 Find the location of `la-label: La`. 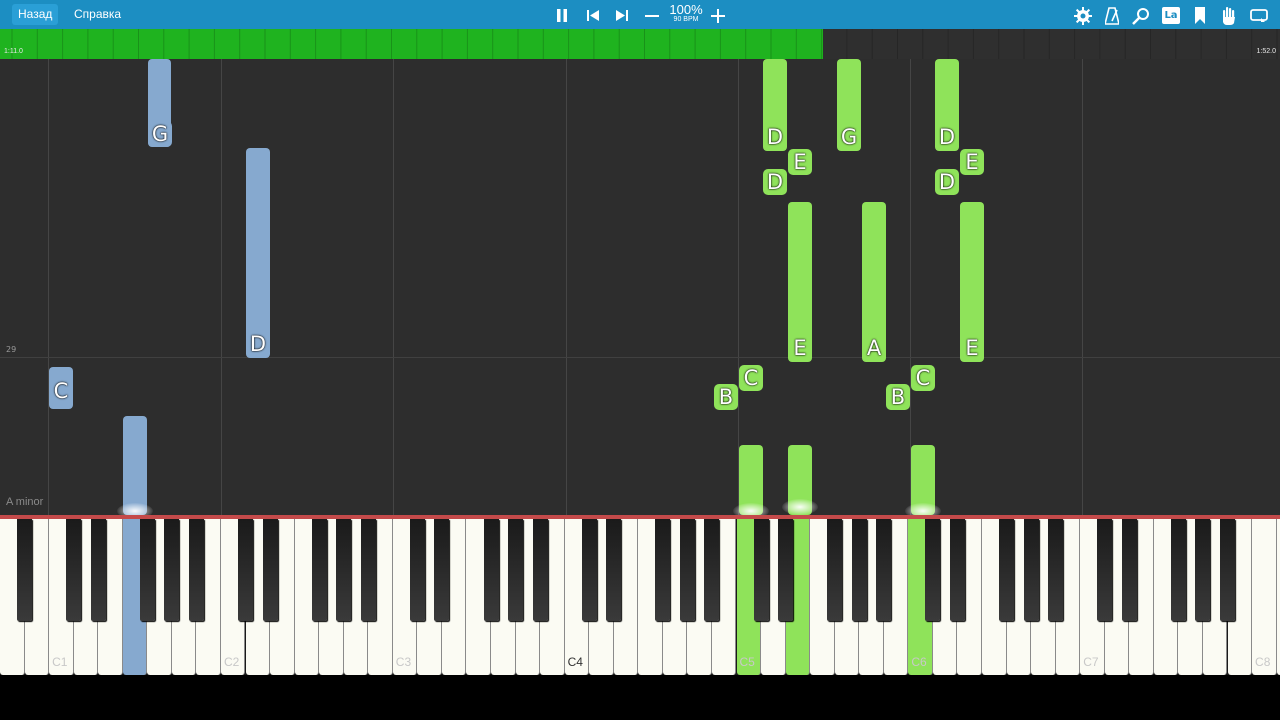

la-label: La is located at coordinates (1171, 15).